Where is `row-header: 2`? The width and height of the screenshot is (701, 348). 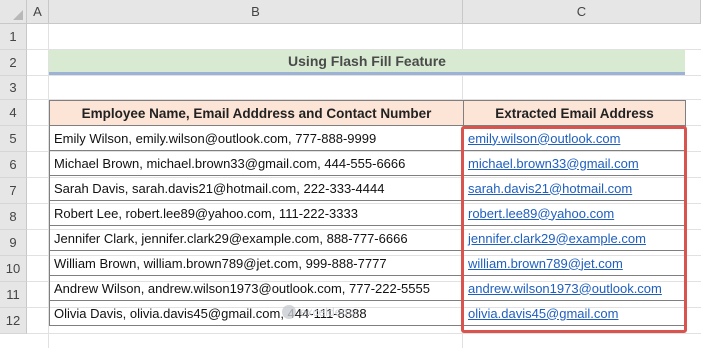
row-header: 2 is located at coordinates (13, 63).